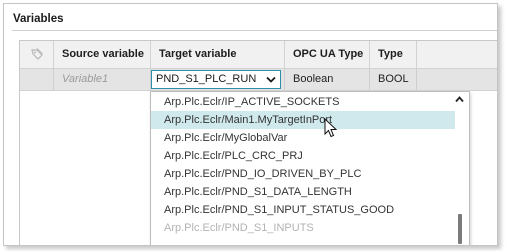 The width and height of the screenshot is (505, 251). What do you see at coordinates (303, 192) in the screenshot?
I see `dropdown-item: Arp.Plc.Eclr/PND_S1_DATA_LENGTH` at bounding box center [303, 192].